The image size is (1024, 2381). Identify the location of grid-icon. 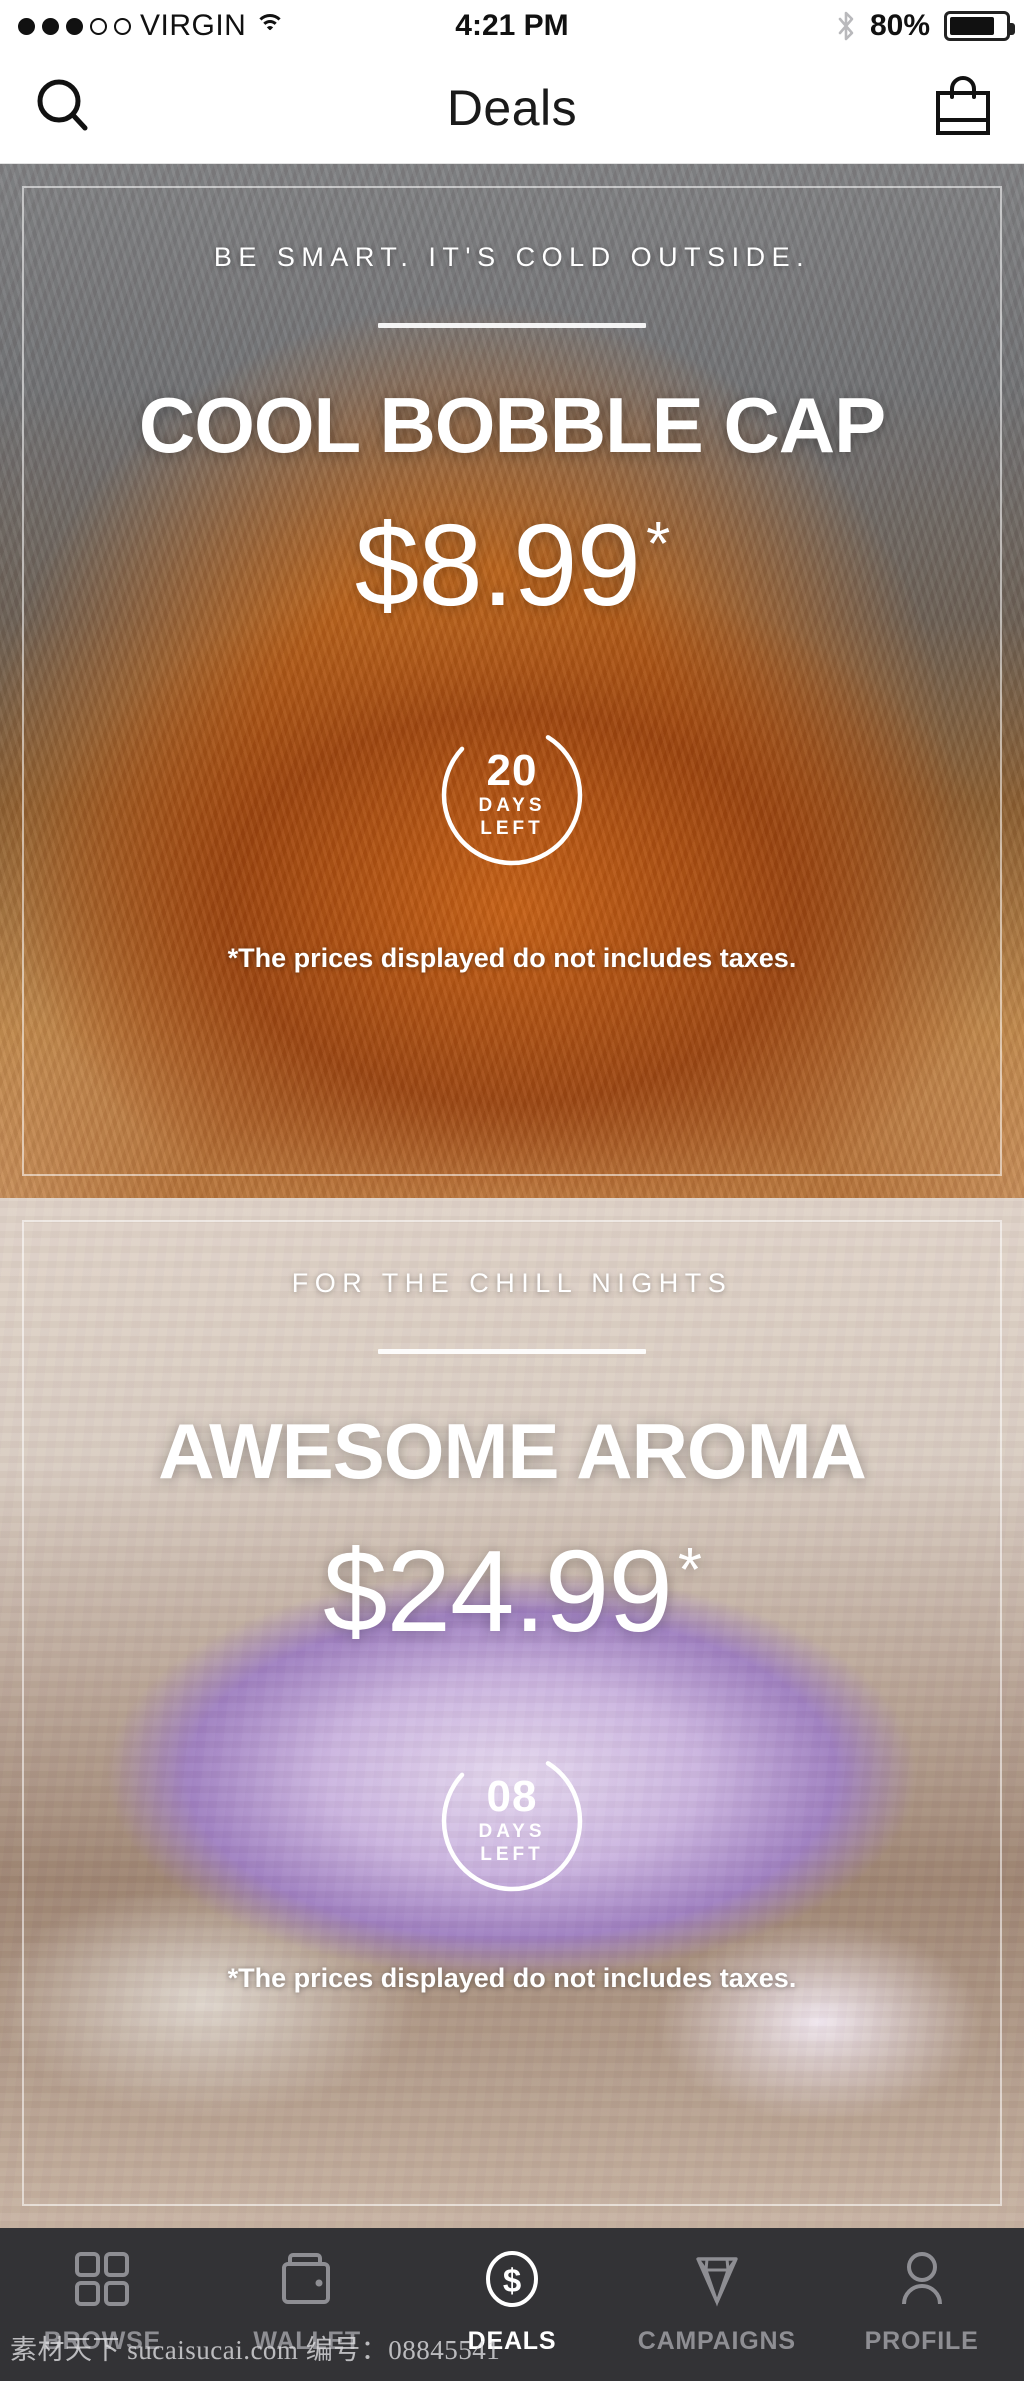
(102, 2281).